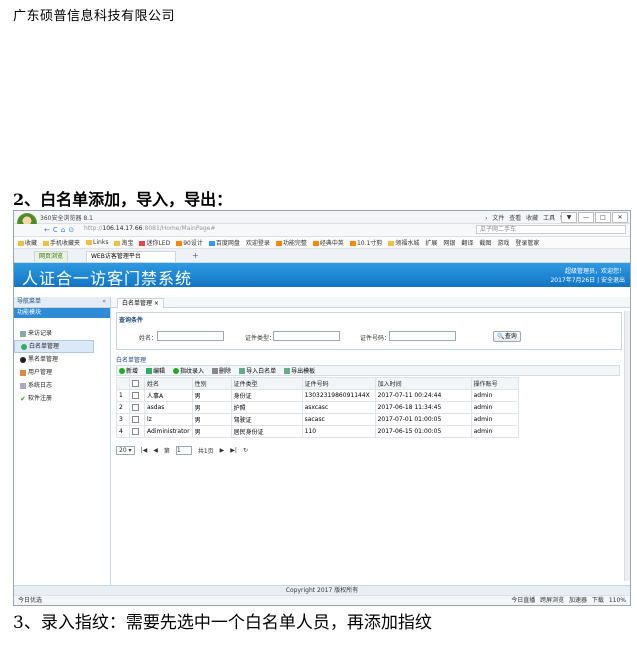 This screenshot has width=637, height=647. Describe the element at coordinates (30, 600) in the screenshot. I see `status-left: 今日优选` at that location.